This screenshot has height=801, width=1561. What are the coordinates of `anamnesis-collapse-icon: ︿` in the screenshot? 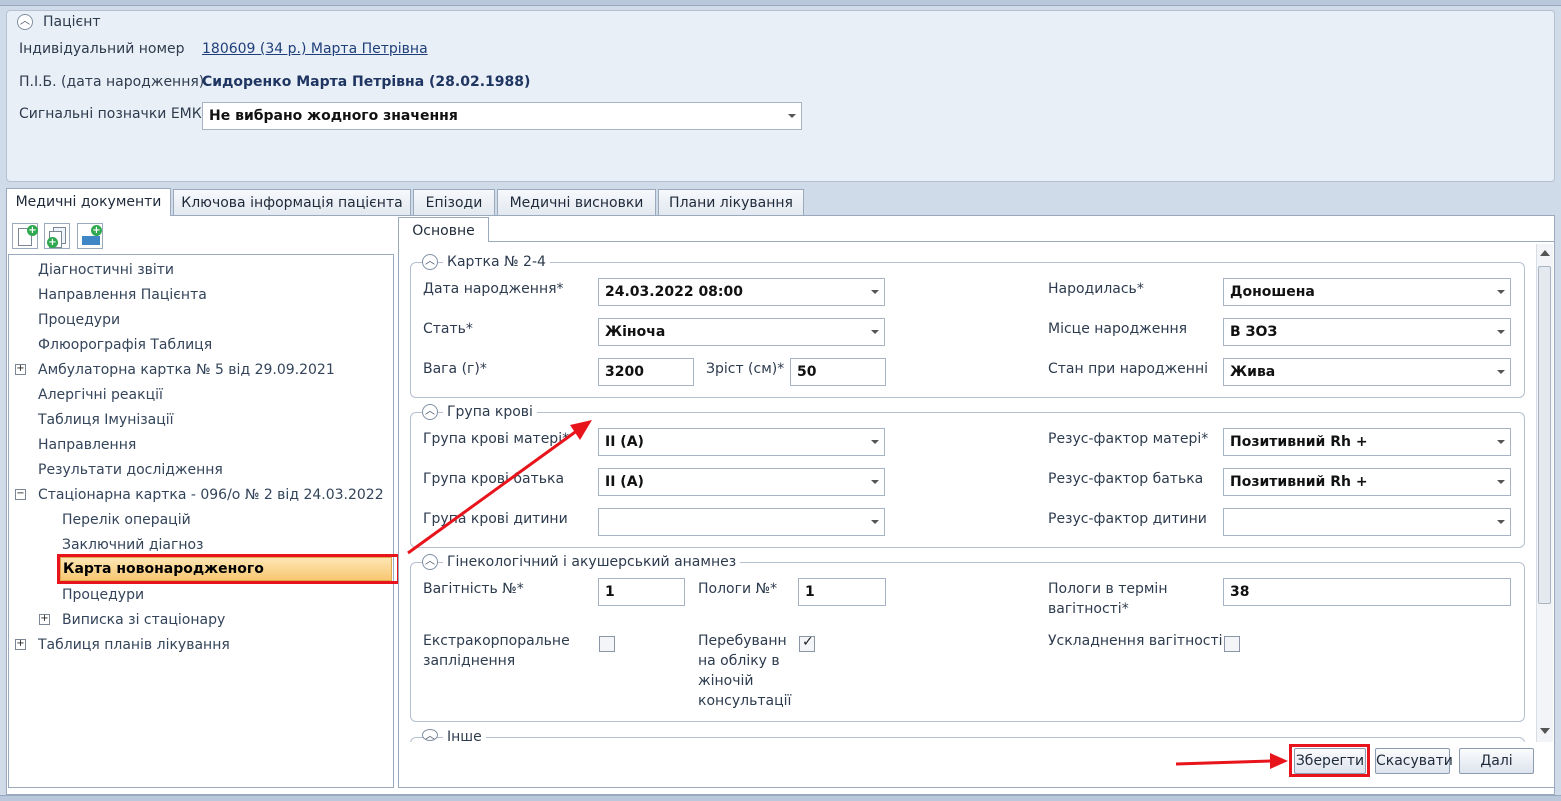 It's located at (430, 562).